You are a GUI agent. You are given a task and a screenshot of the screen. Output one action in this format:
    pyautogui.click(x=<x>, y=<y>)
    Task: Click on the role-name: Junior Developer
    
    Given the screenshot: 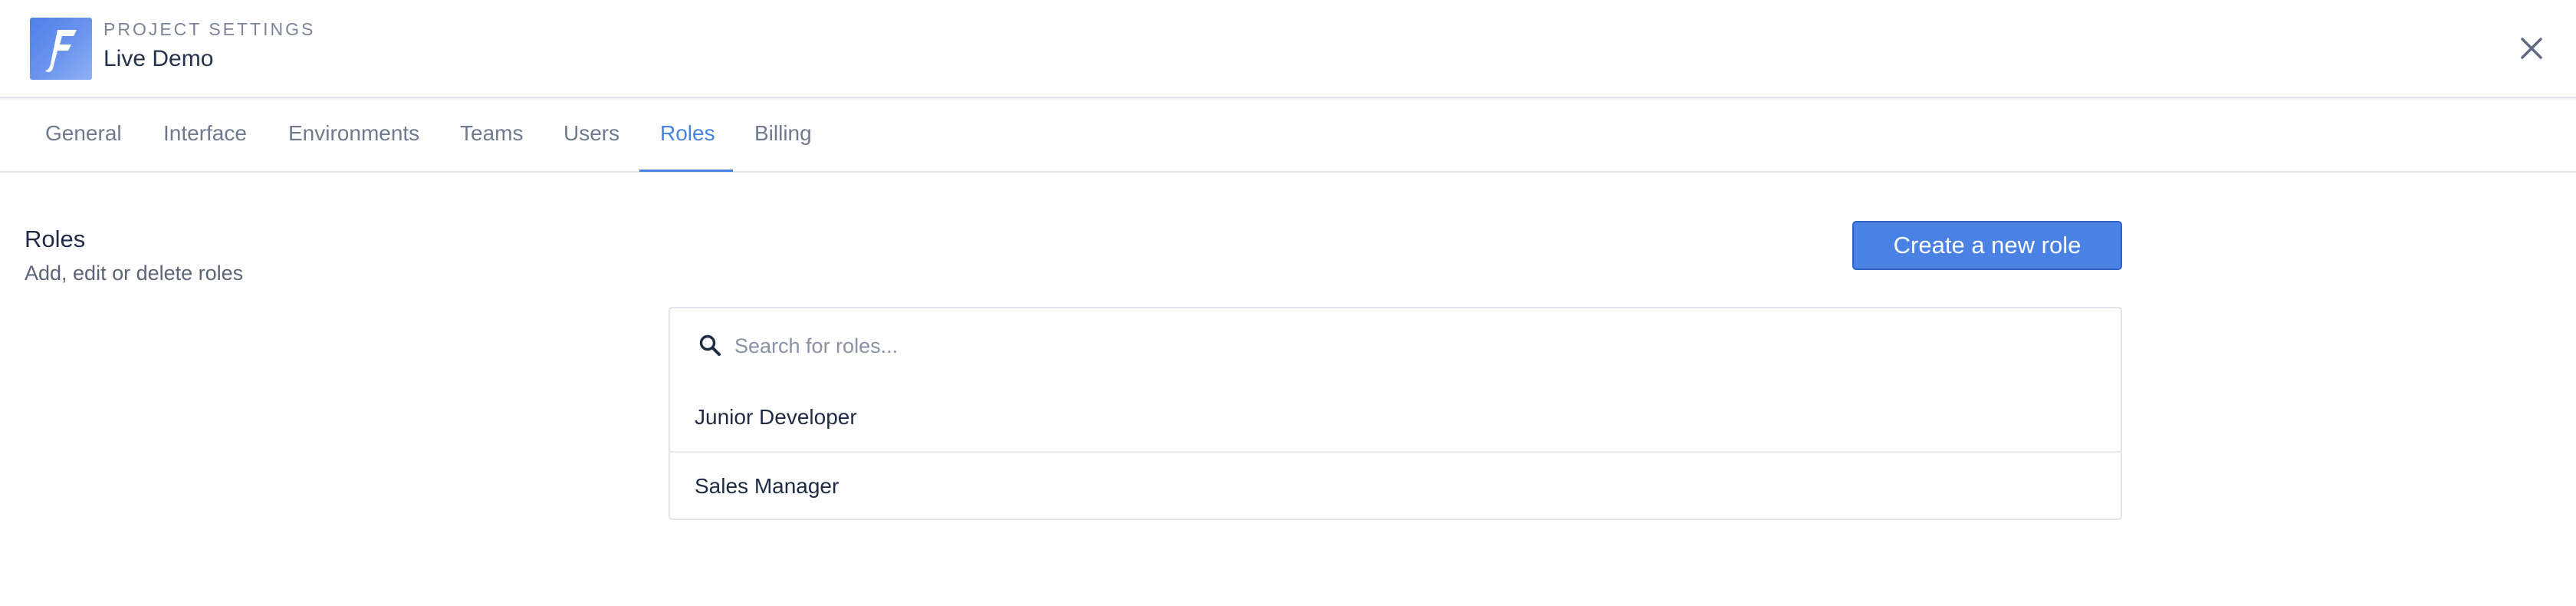 What is the action you would take?
    pyautogui.click(x=776, y=417)
    